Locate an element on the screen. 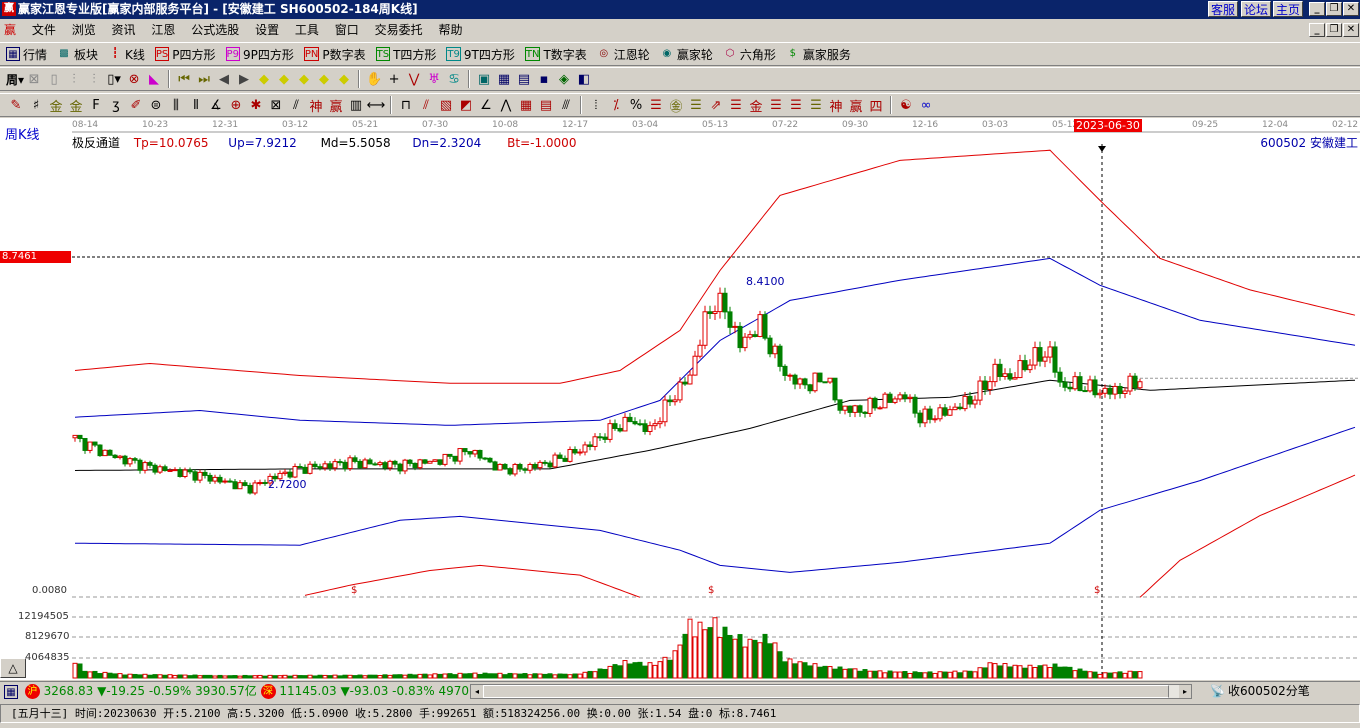 The width and height of the screenshot is (1360, 728). table-icon: ▦ is located at coordinates (11, 692).